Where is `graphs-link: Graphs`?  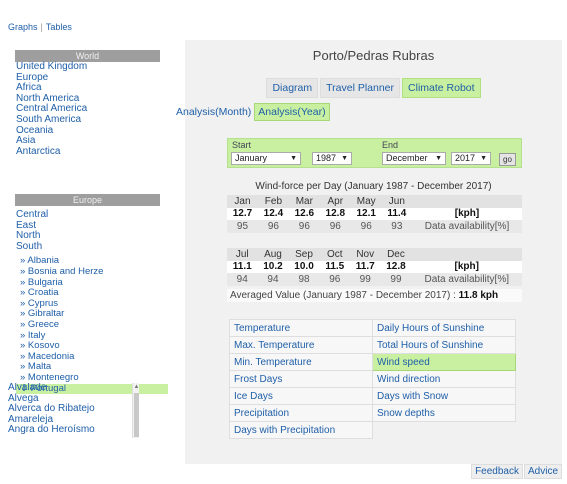
graphs-link: Graphs is located at coordinates (23, 27).